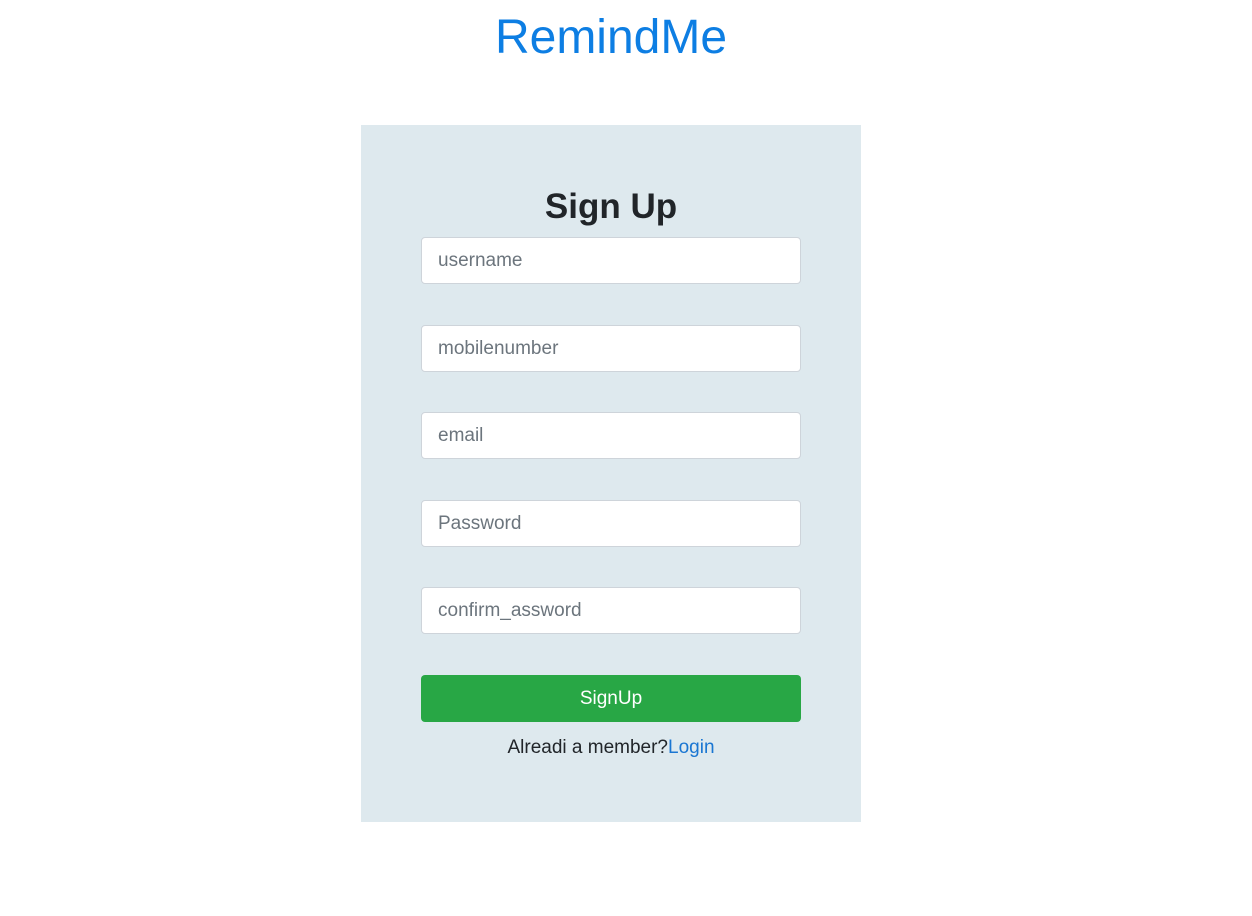 Image resolution: width=1252 pixels, height=916 pixels. Describe the element at coordinates (611, 37) in the screenshot. I see `app-title: RemindMe` at that location.